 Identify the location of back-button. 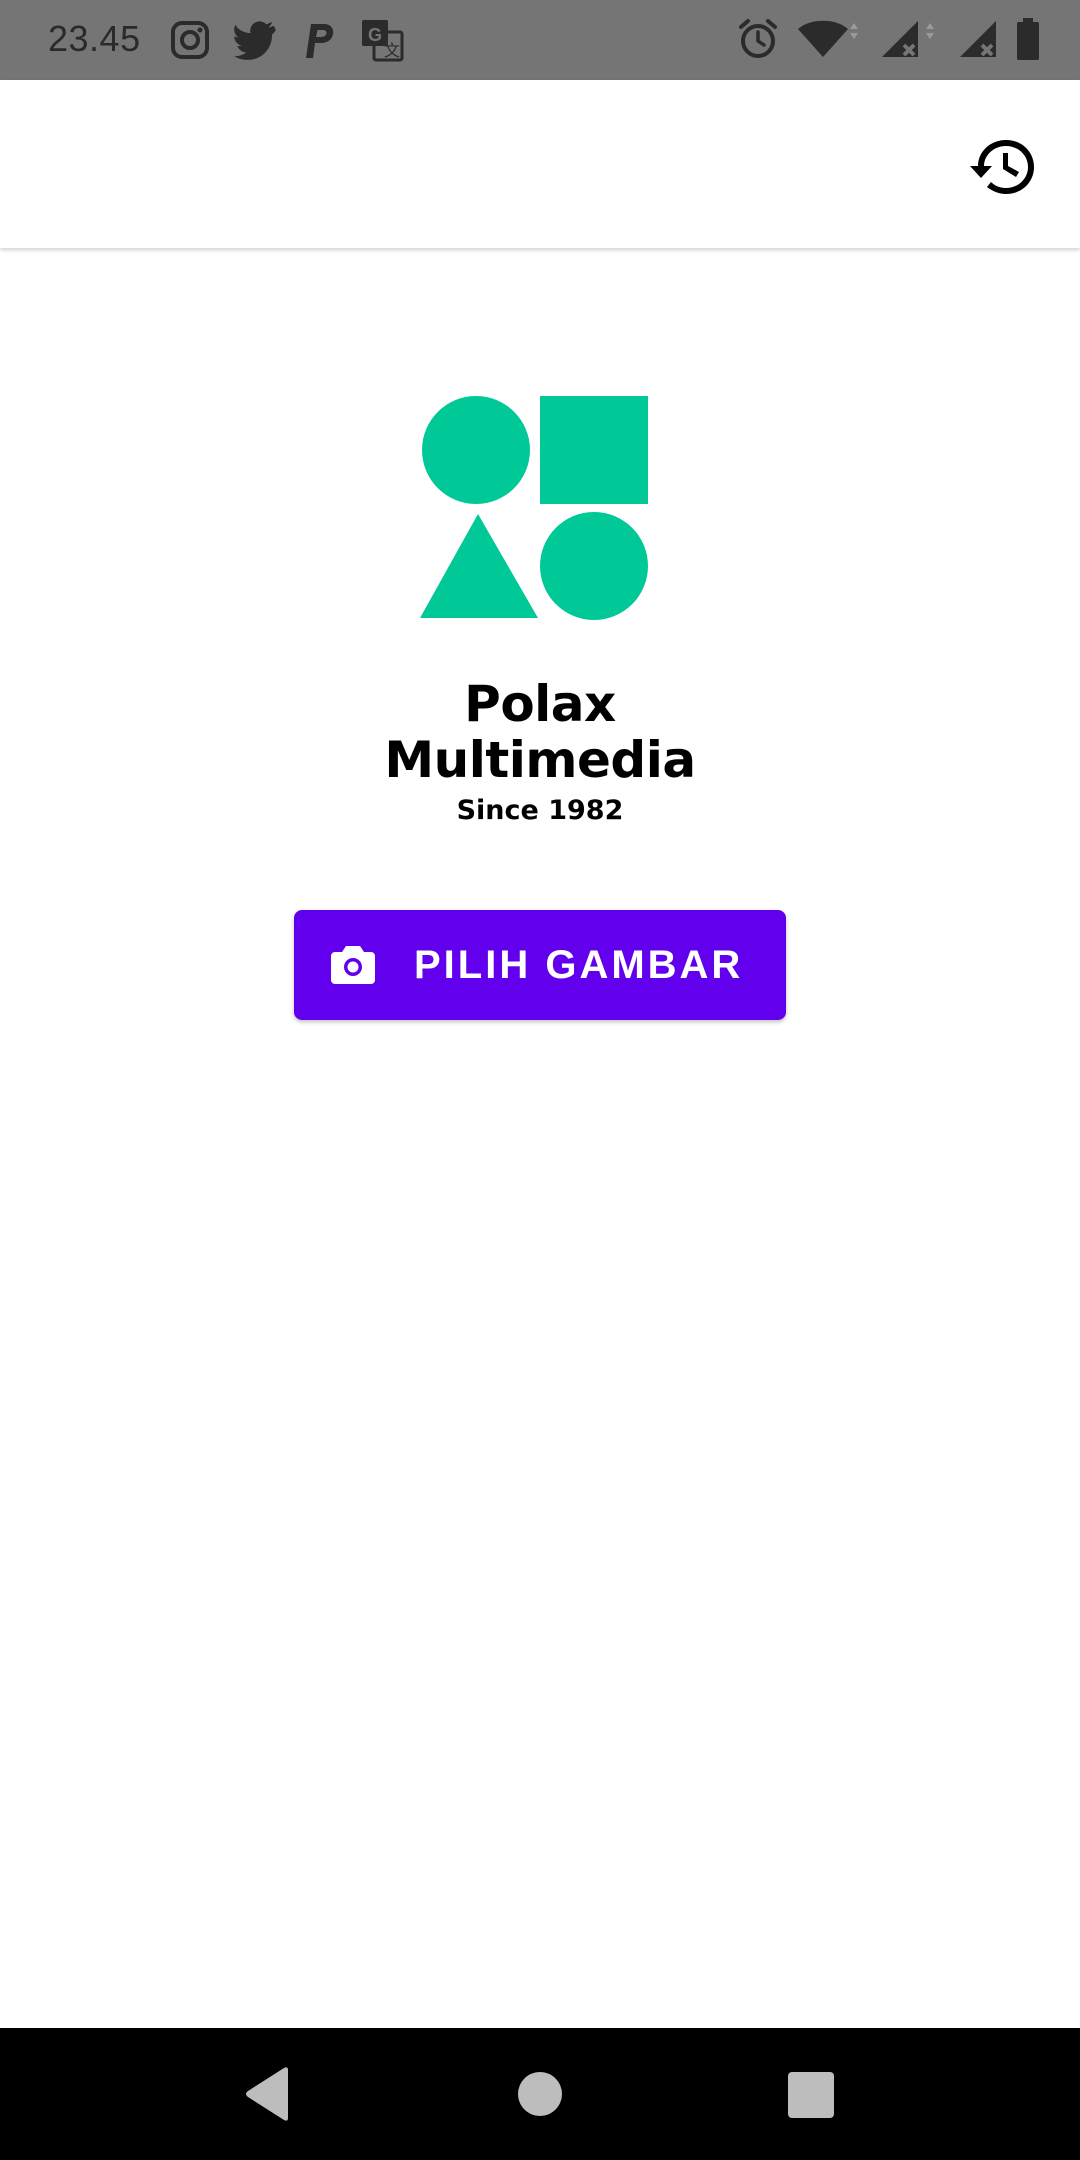
(270, 2094).